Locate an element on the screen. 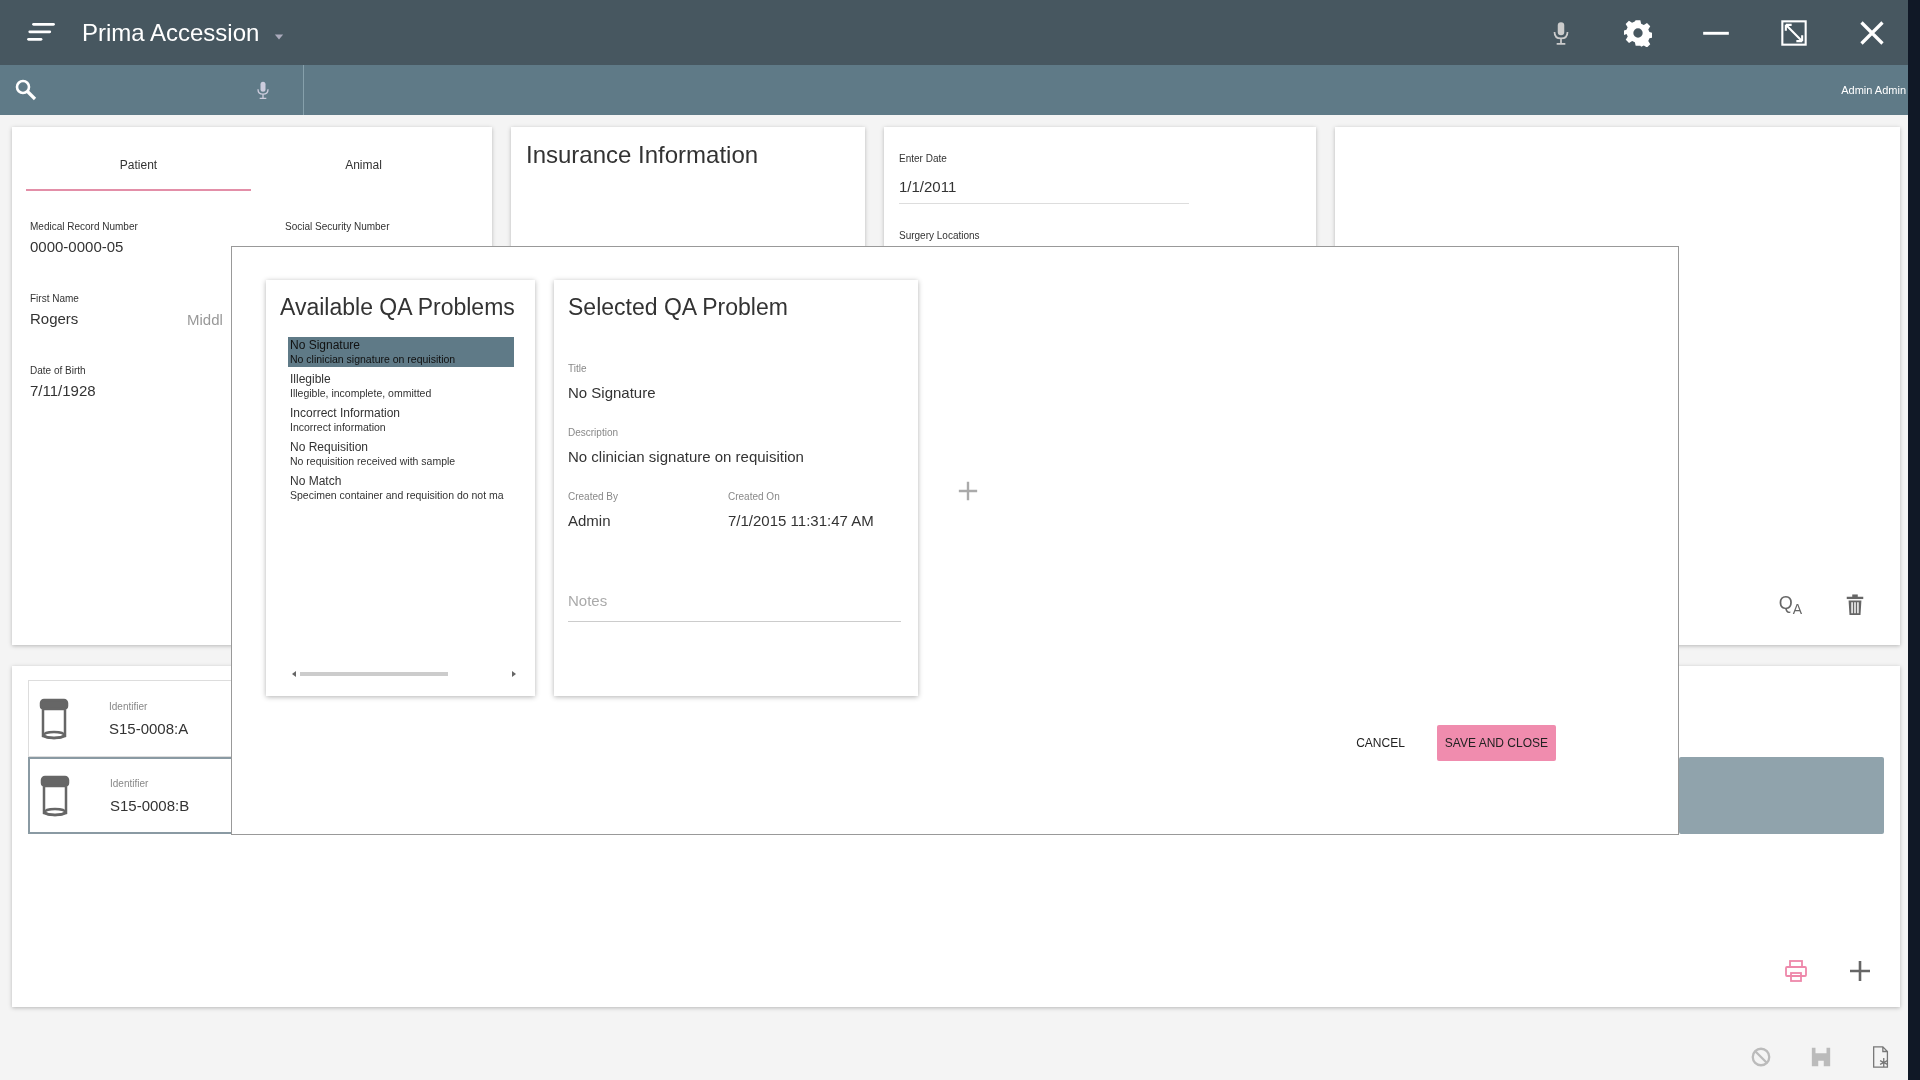 The height and width of the screenshot is (1080, 1920). search-field is located at coordinates (159, 90).